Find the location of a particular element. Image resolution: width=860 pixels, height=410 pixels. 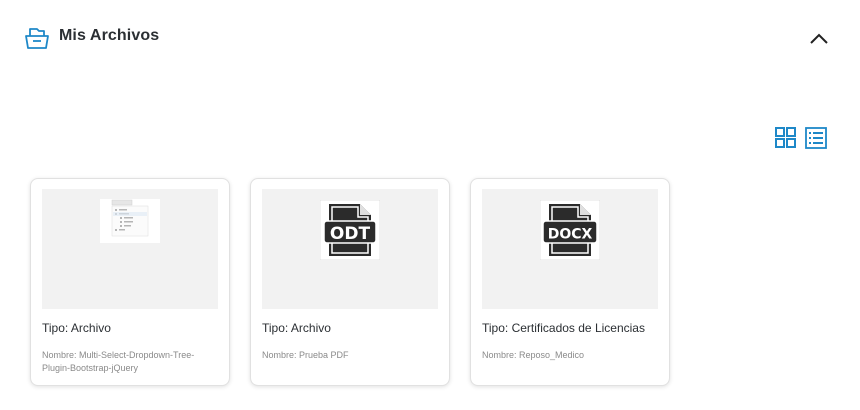

chevron-up-icon is located at coordinates (819, 39).